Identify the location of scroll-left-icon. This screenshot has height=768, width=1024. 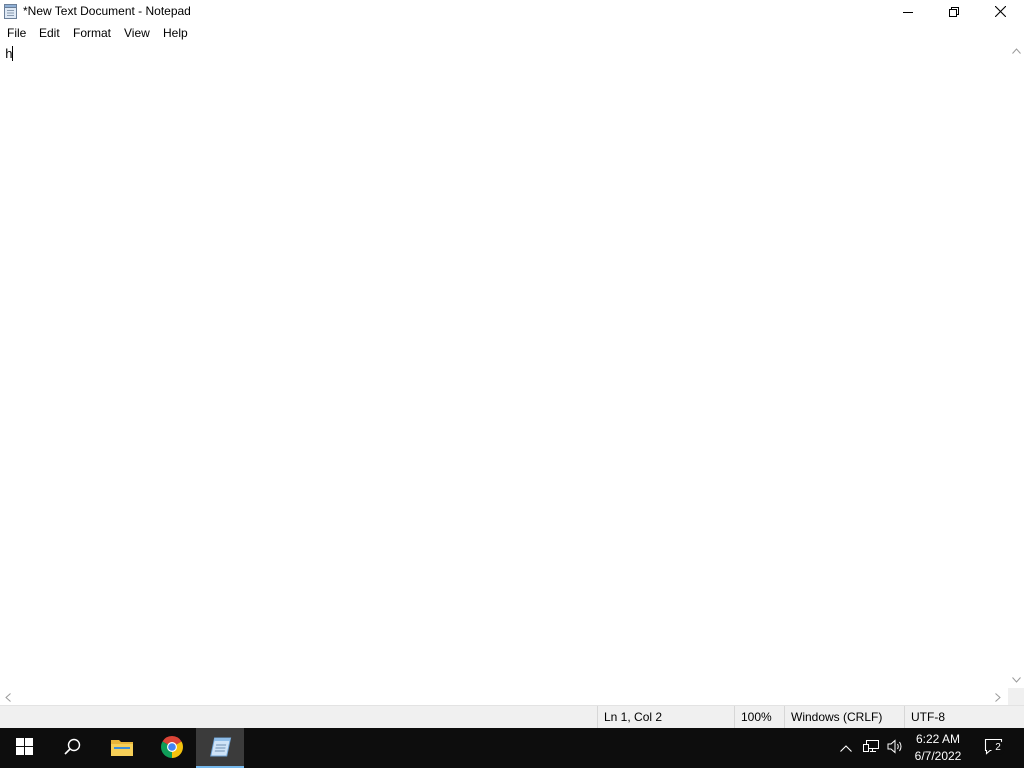
(8, 697).